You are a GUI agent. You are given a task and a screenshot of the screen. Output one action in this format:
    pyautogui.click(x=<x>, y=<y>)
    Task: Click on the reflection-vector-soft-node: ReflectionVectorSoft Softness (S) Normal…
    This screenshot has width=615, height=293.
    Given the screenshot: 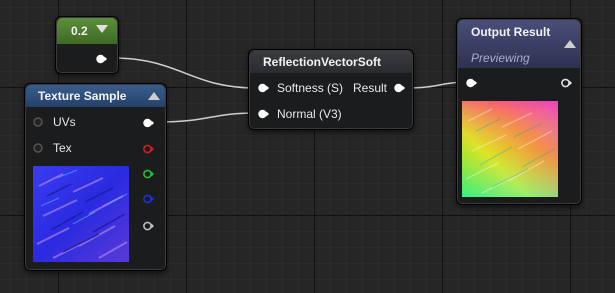 What is the action you would take?
    pyautogui.click(x=331, y=89)
    